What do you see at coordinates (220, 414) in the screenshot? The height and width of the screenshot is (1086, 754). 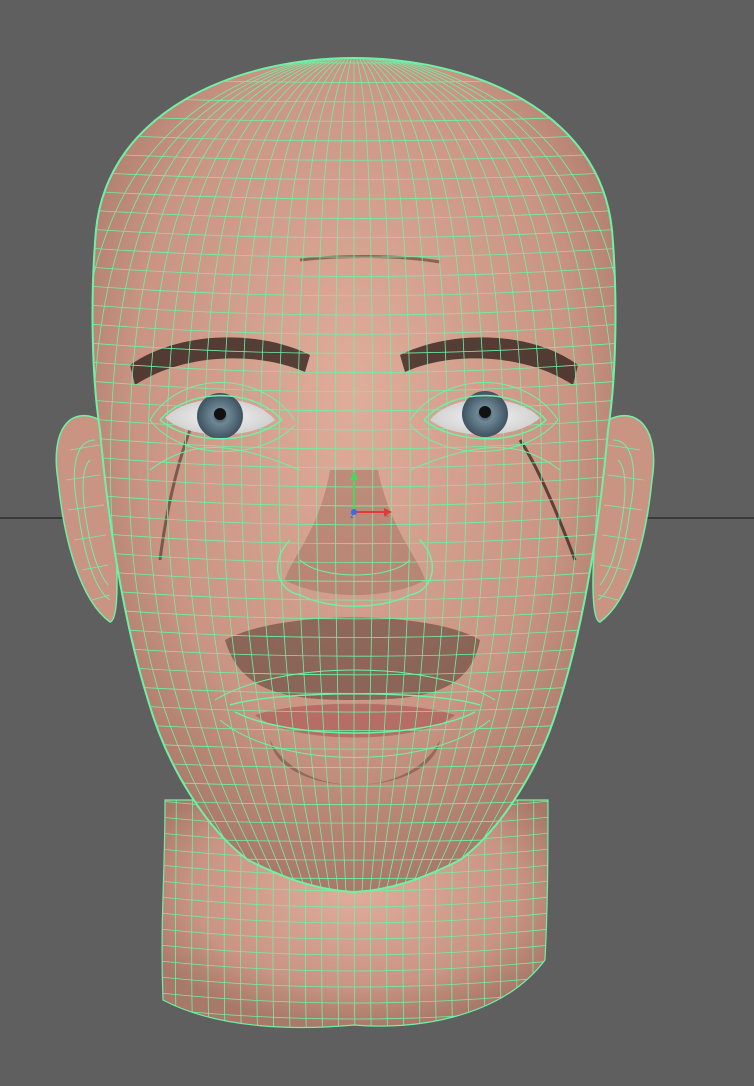 I see `left-pupil` at bounding box center [220, 414].